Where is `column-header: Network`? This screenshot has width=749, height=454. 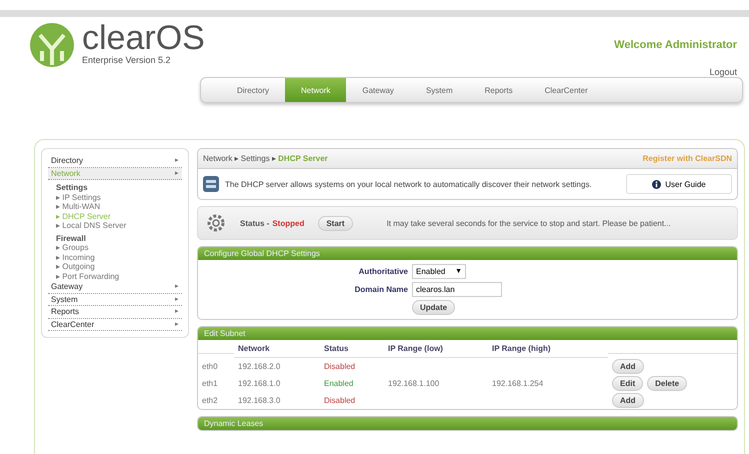 column-header: Network is located at coordinates (277, 349).